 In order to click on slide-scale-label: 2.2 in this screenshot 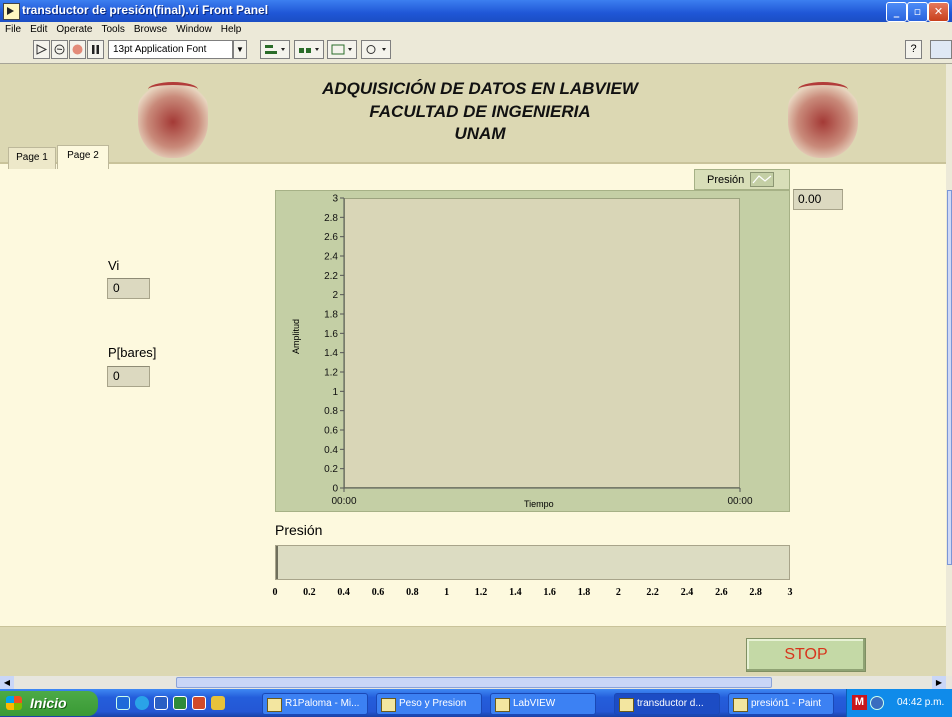, I will do `click(652, 592)`.